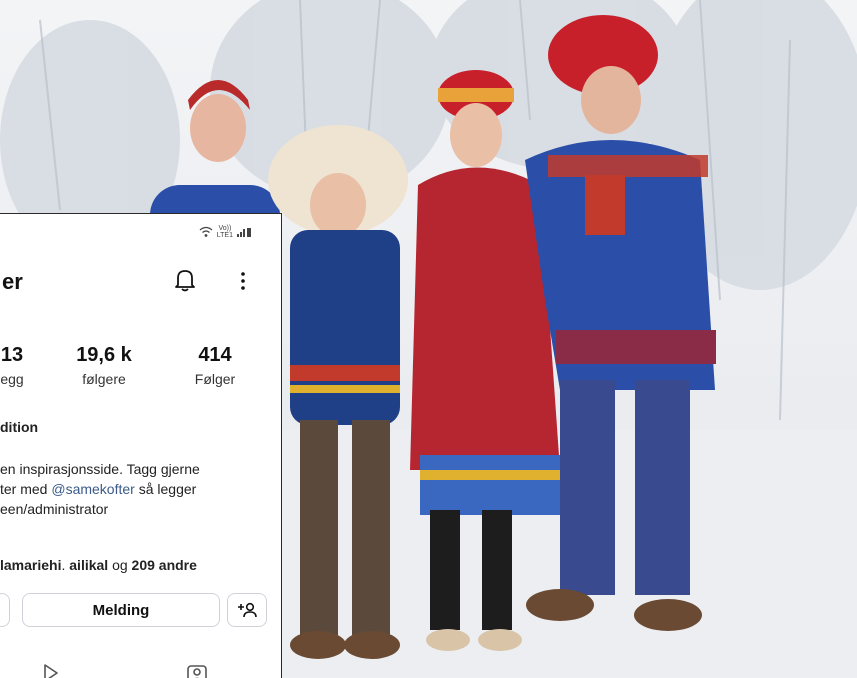 This screenshot has height=678, width=857. I want to click on bio-line: en inspirasjonsside. Tagg gjerne, so click(100, 469).